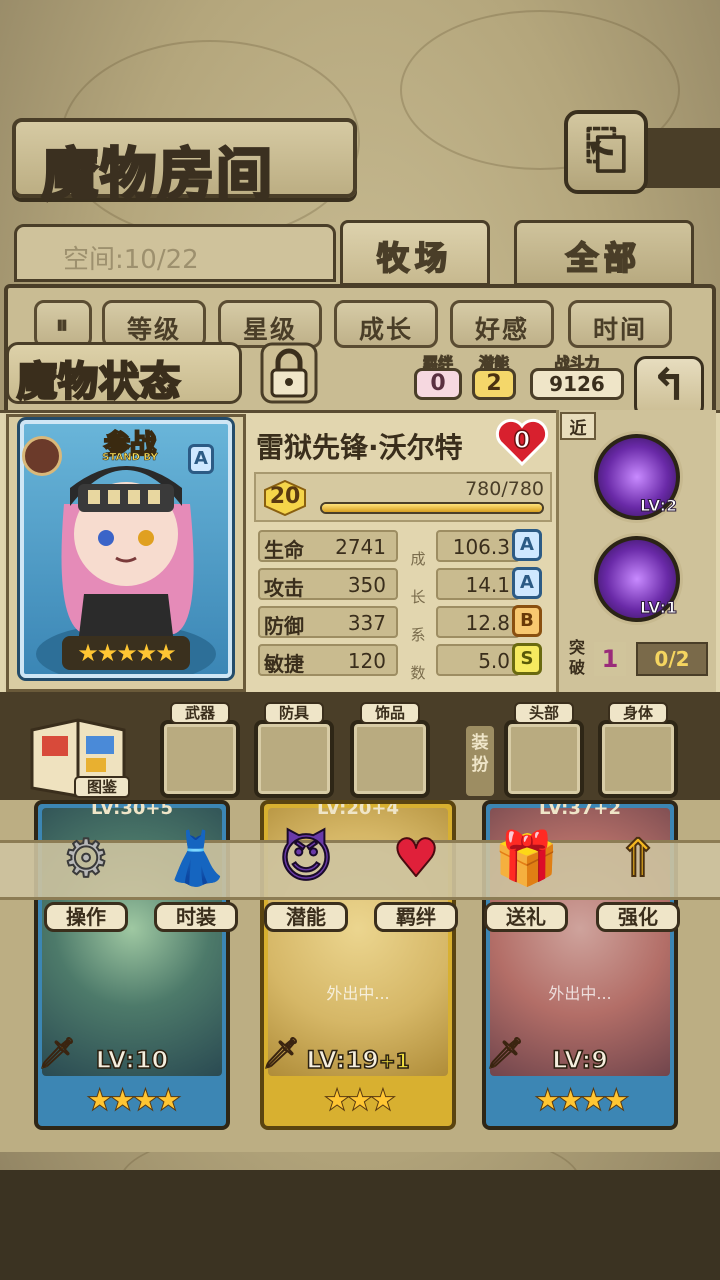  I want to click on gift-button: 🎁 送礼, so click(525, 878).